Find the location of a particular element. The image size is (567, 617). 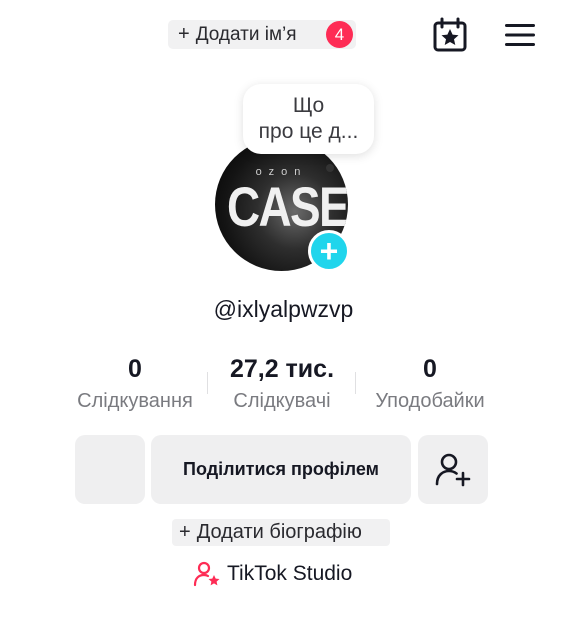

add-bio-button: + Додати біографію is located at coordinates (281, 532).